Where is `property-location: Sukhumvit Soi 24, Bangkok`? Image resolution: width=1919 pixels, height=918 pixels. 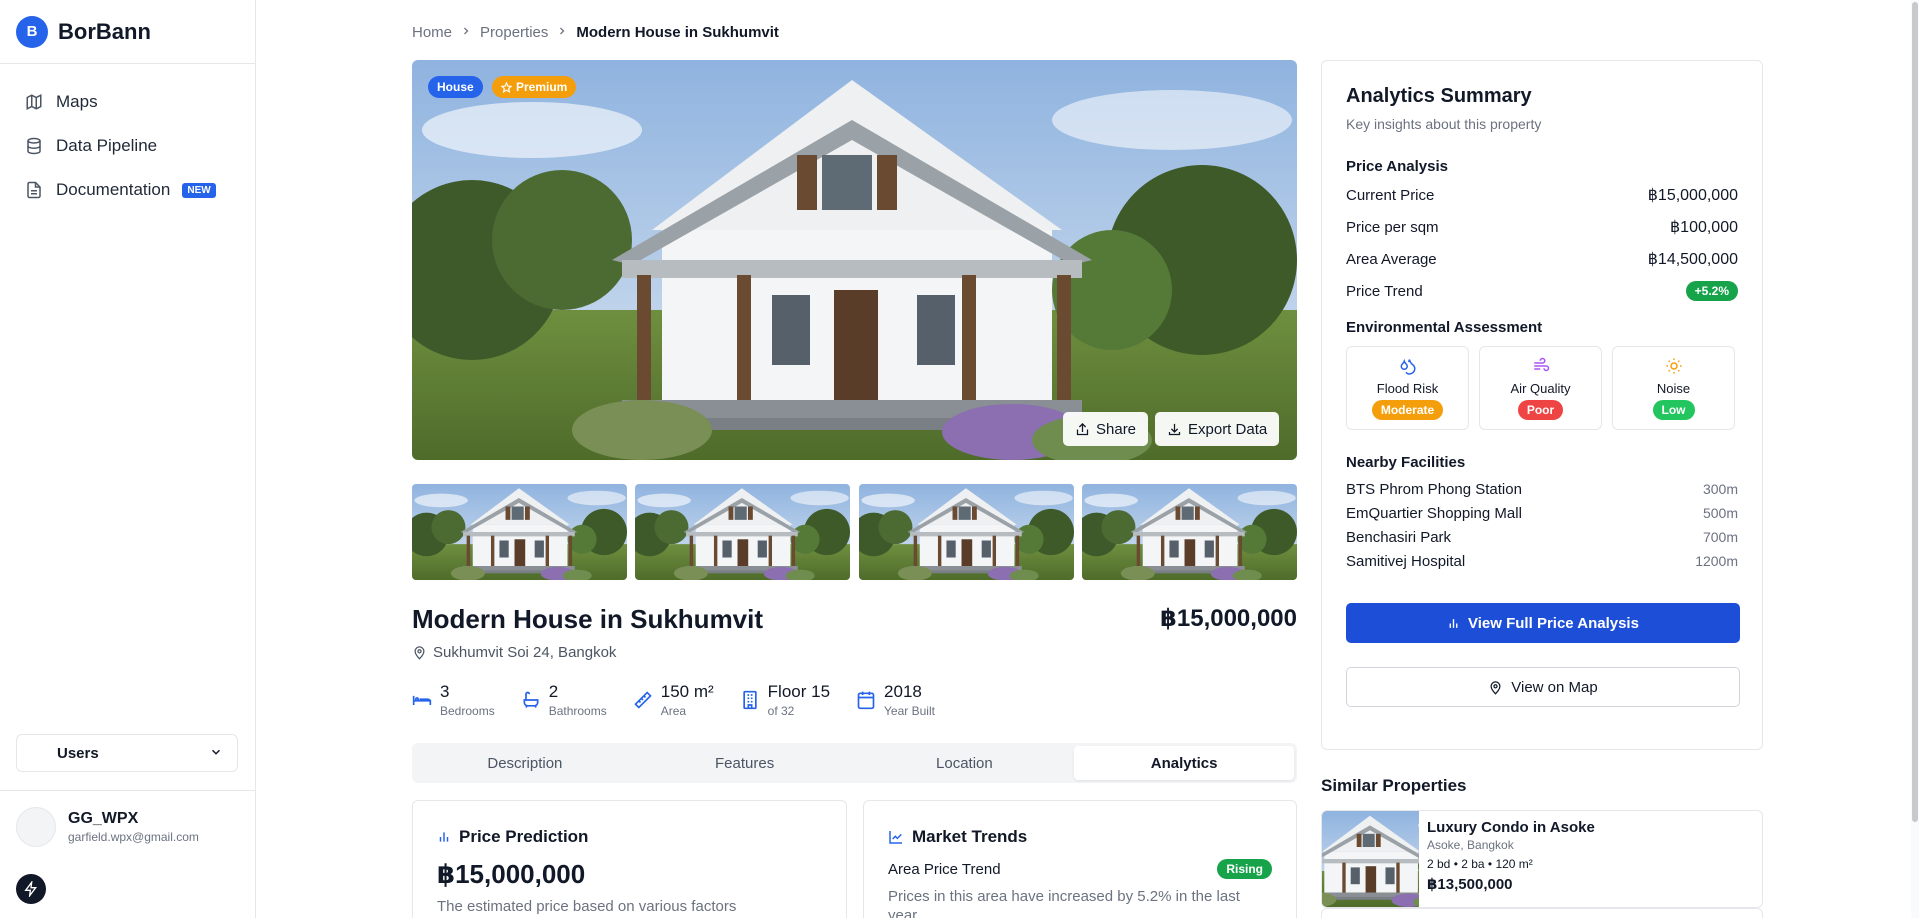 property-location: Sukhumvit Soi 24, Bangkok is located at coordinates (514, 652).